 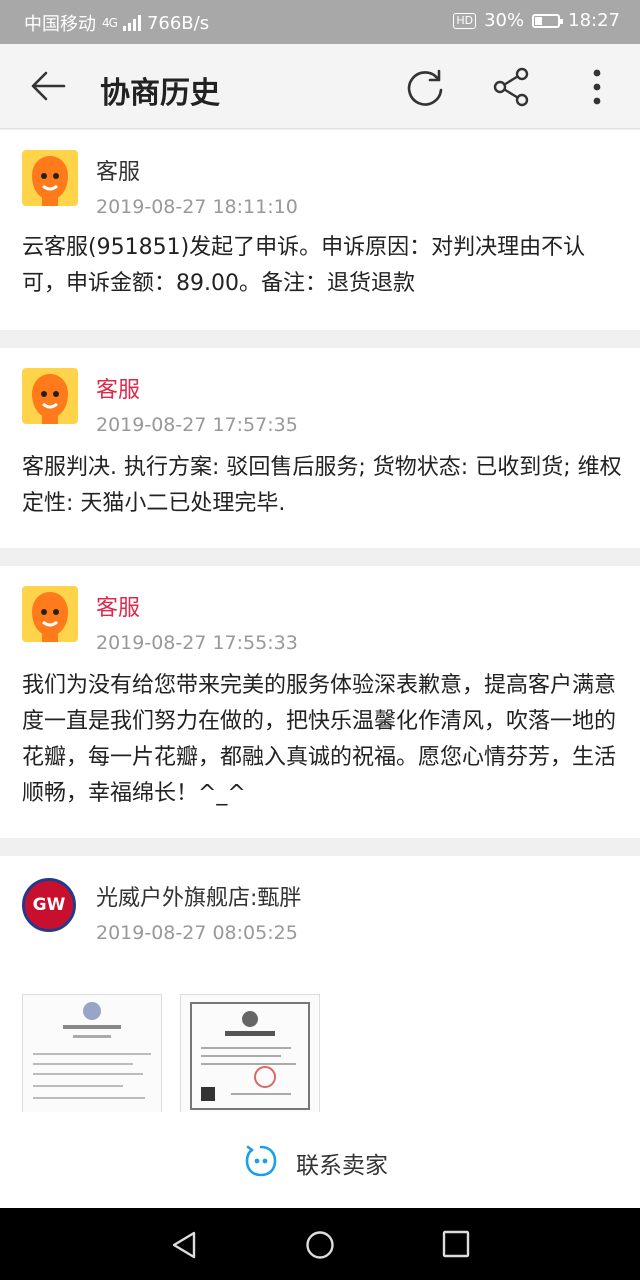 What do you see at coordinates (425, 87) in the screenshot?
I see `refresh-icon` at bounding box center [425, 87].